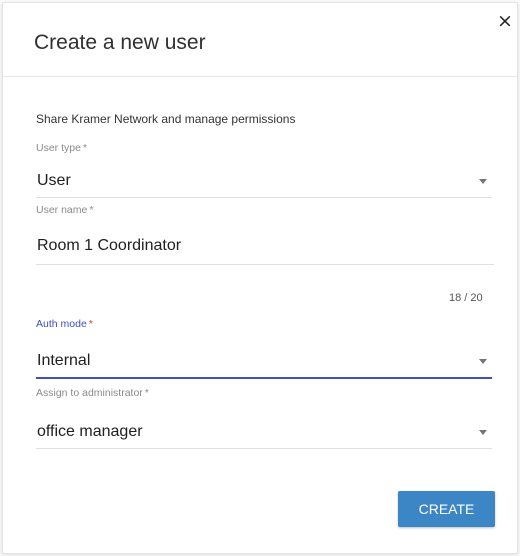  I want to click on user-type-label: User type *, so click(61, 148).